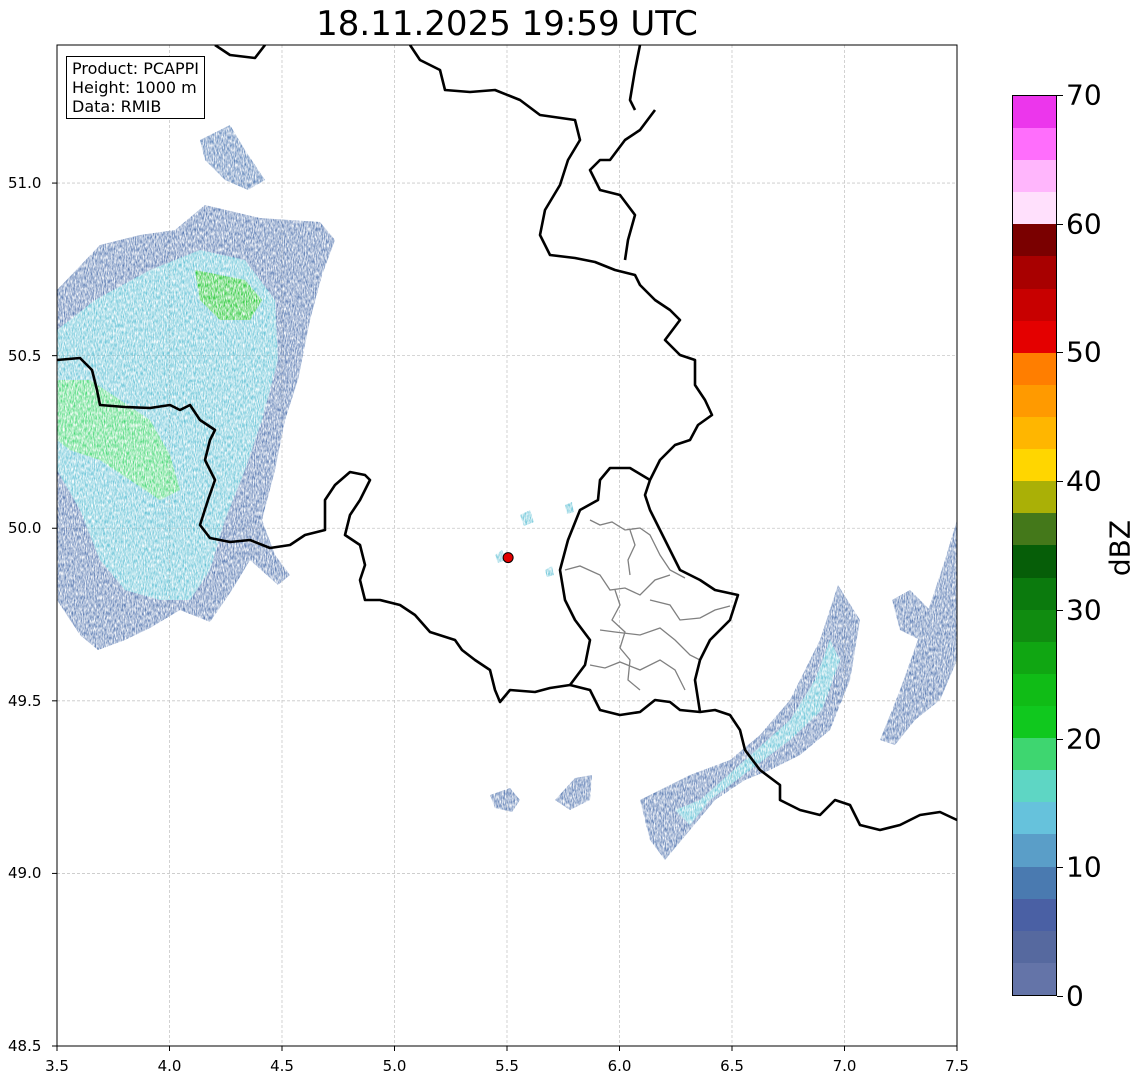  Describe the element at coordinates (1084, 95) in the screenshot. I see `colorbar-tick-label: 70` at that location.